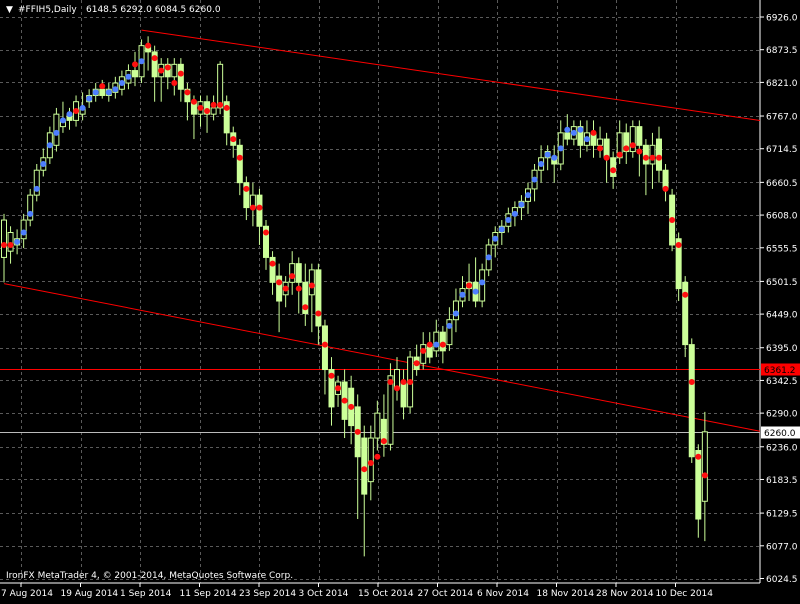  I want to click on symbol-timeframe: #FFIH5,Daily, so click(47, 10).